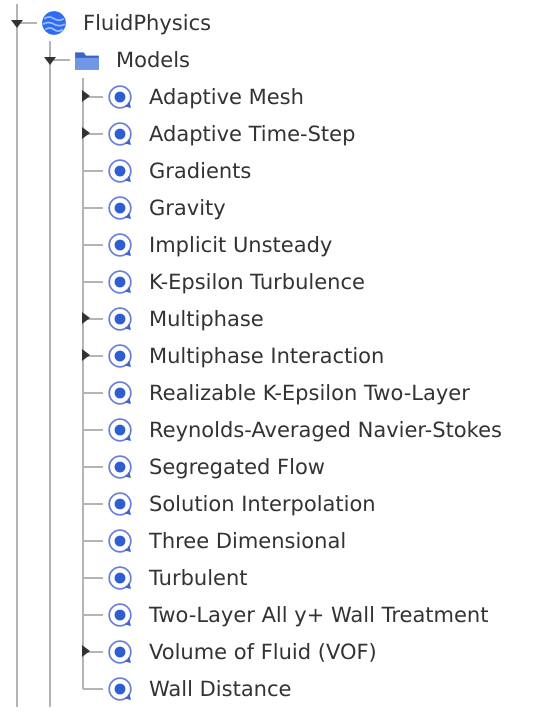 This screenshot has width=535, height=711. I want to click on tree-item: Solution Interpolation, so click(262, 504).